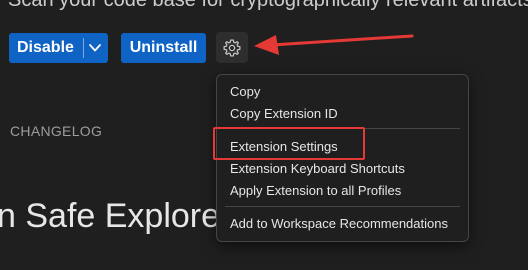 This screenshot has height=270, width=528. I want to click on split-button-divider, so click(83, 48).